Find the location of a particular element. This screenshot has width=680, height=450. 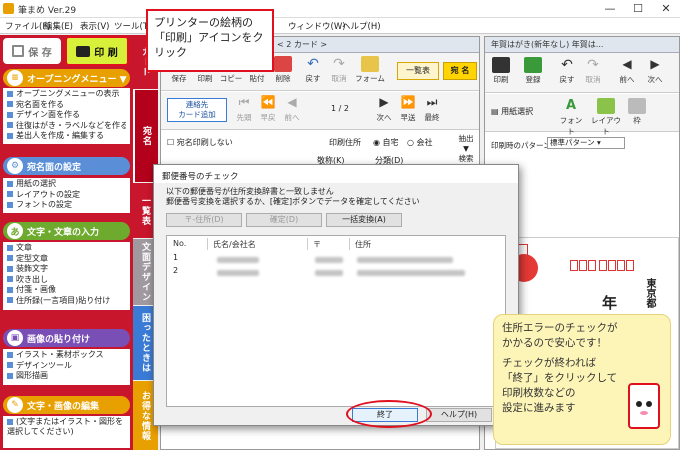

nav-last-button: ⏭ 最終 is located at coordinates (432, 109).